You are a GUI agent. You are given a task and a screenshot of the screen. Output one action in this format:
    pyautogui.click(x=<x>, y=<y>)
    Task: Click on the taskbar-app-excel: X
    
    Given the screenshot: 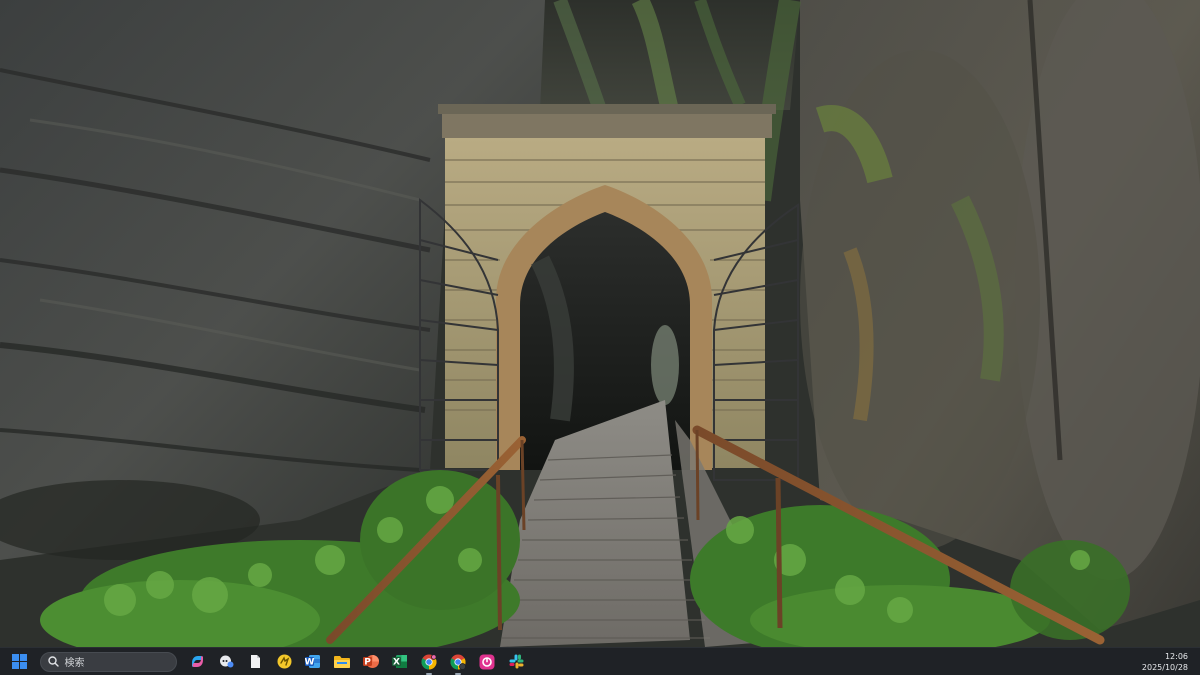 What is the action you would take?
    pyautogui.click(x=400, y=662)
    